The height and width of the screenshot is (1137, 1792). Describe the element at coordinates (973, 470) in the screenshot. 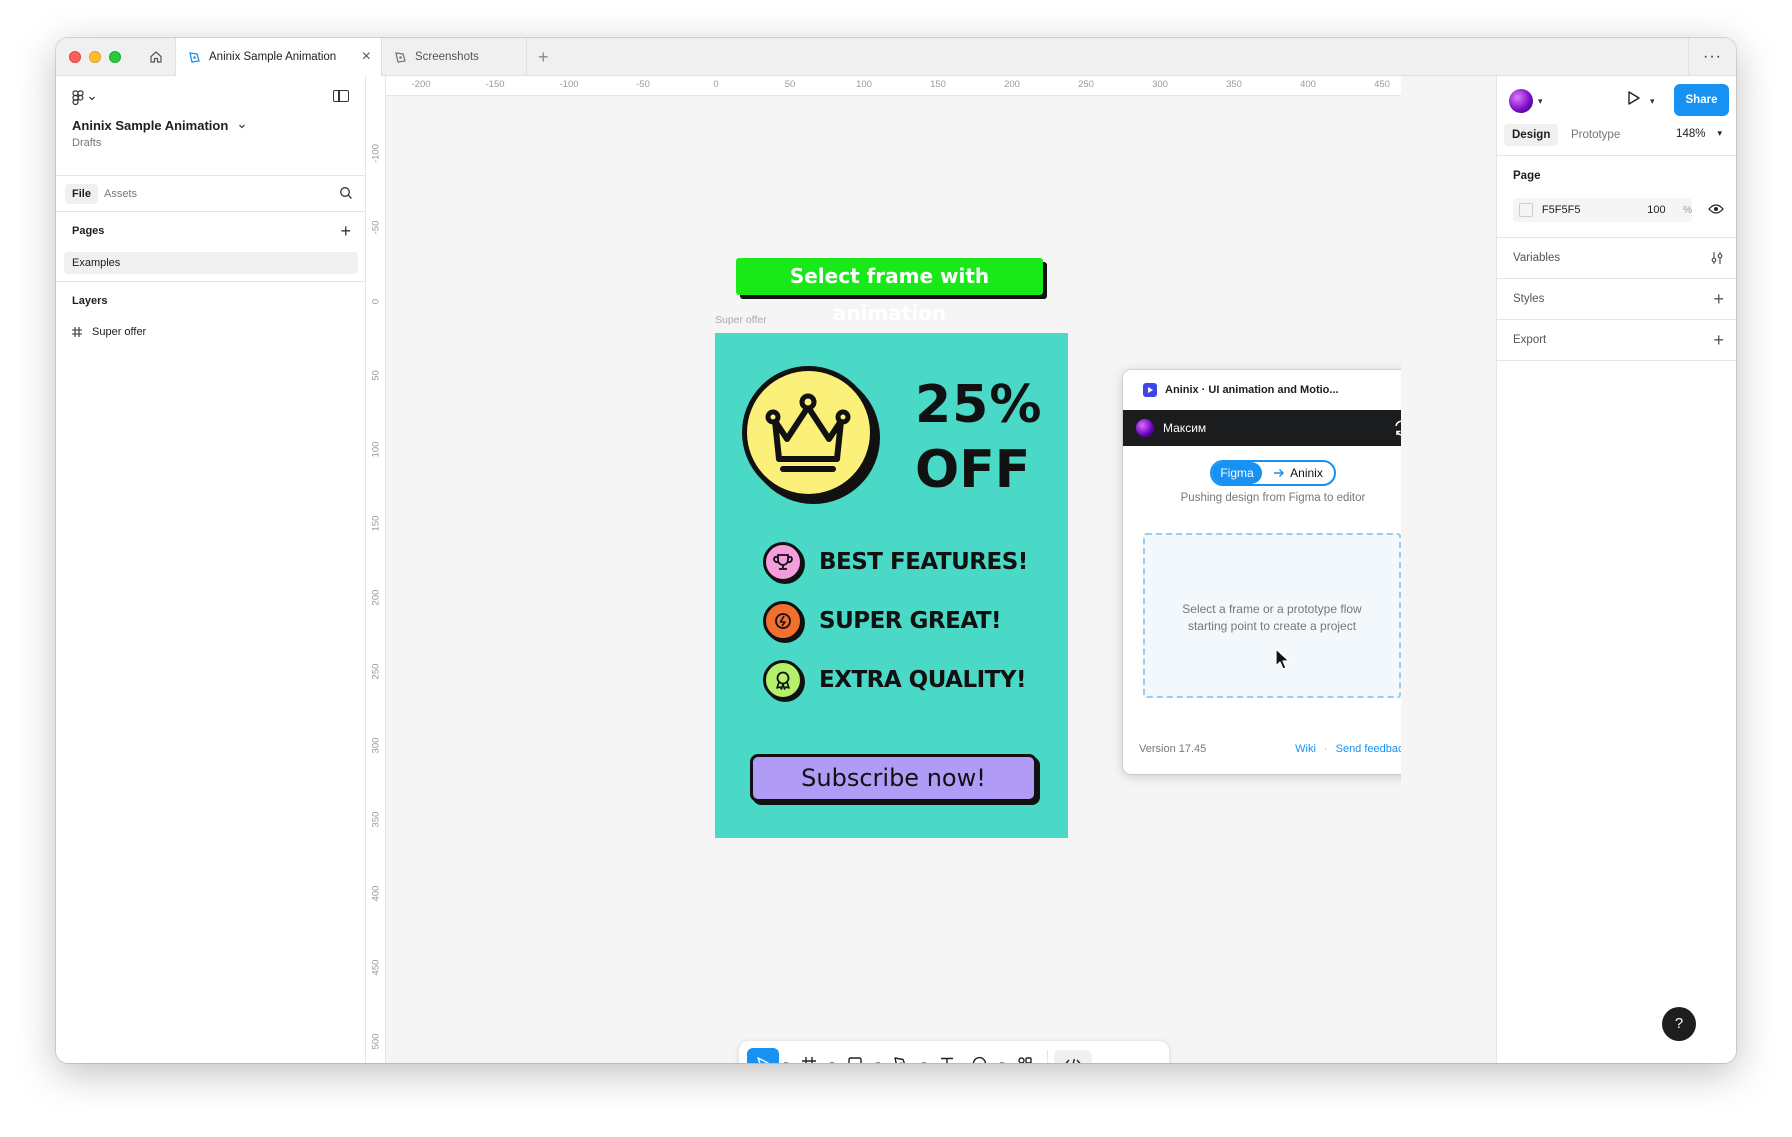

I see `discount-off: OFF` at that location.